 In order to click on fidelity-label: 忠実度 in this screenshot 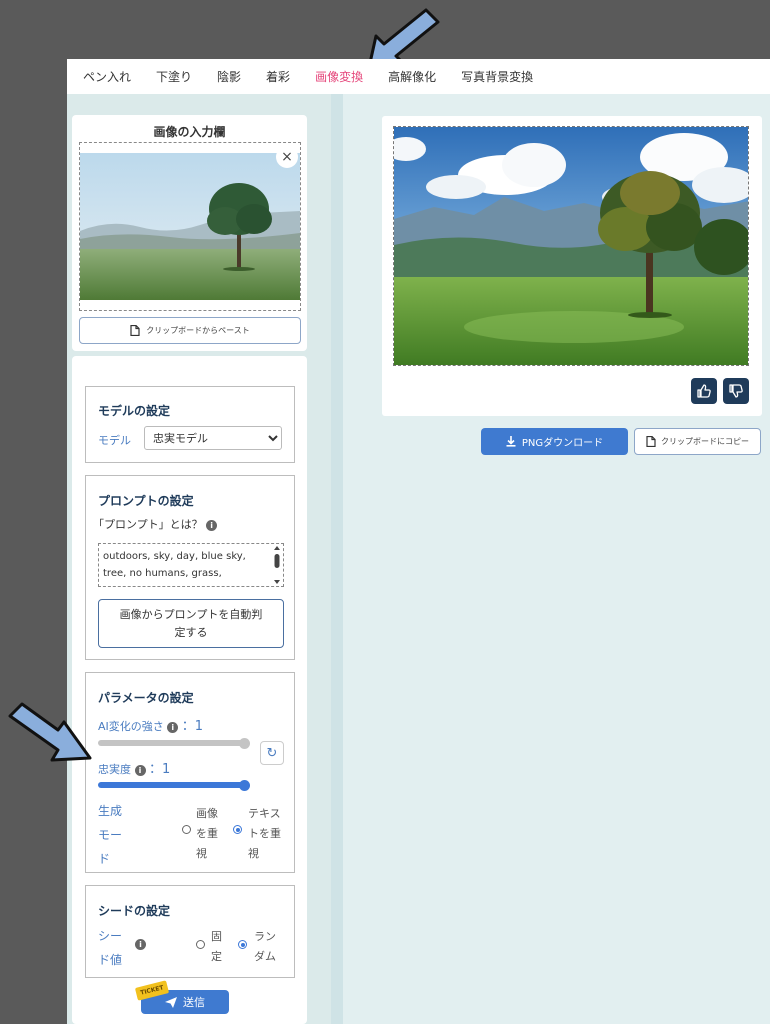, I will do `click(114, 769)`.